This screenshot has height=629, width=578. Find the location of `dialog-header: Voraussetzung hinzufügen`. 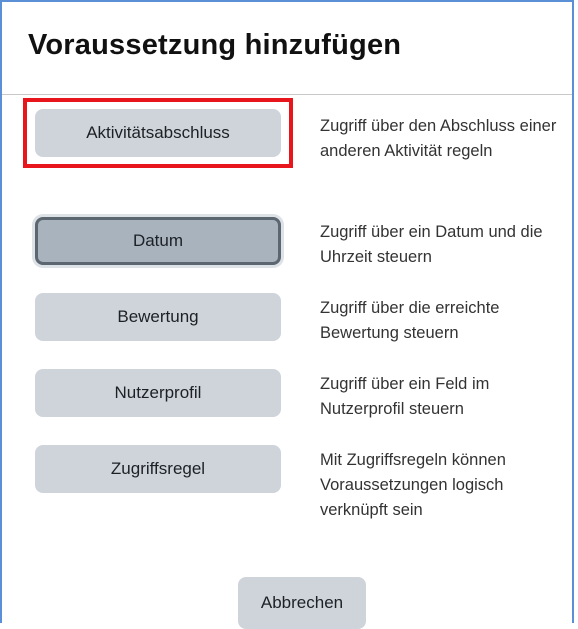

dialog-header: Voraussetzung hinzufügen is located at coordinates (287, 48).